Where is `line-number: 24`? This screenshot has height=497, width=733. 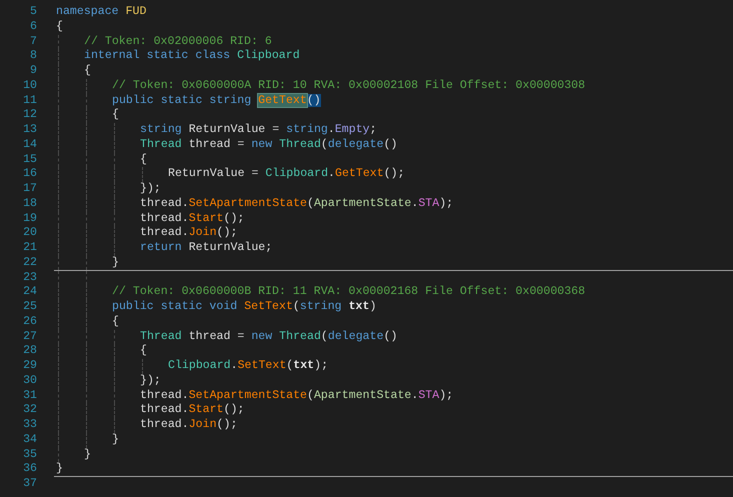
line-number: 24 is located at coordinates (29, 292).